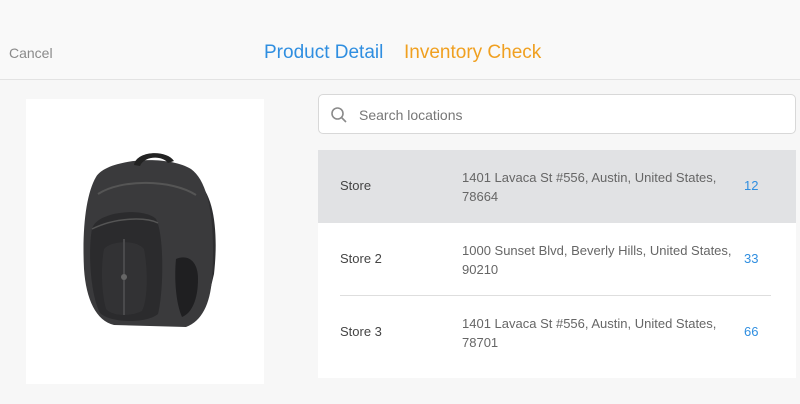 Image resolution: width=800 pixels, height=404 pixels. I want to click on location-count: 33, so click(751, 258).